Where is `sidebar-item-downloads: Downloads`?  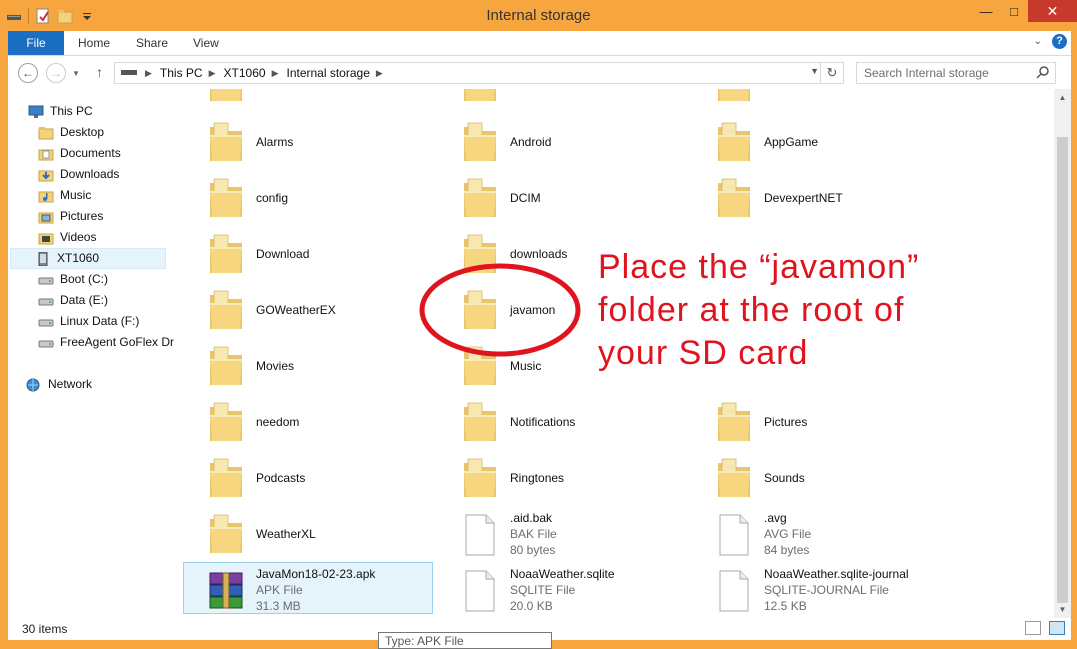
sidebar-item-downloads: Downloads is located at coordinates (78, 174).